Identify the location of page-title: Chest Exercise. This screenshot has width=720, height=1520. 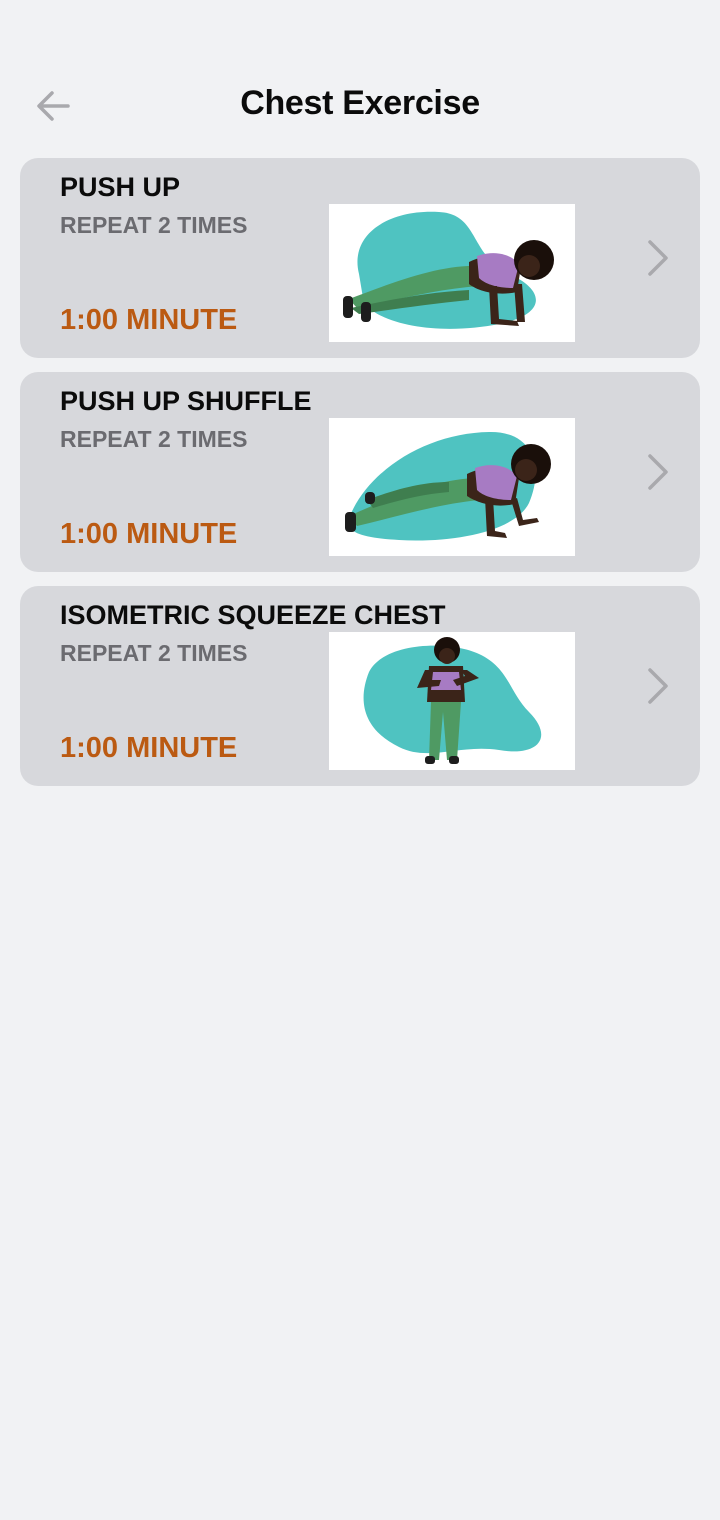
(360, 103).